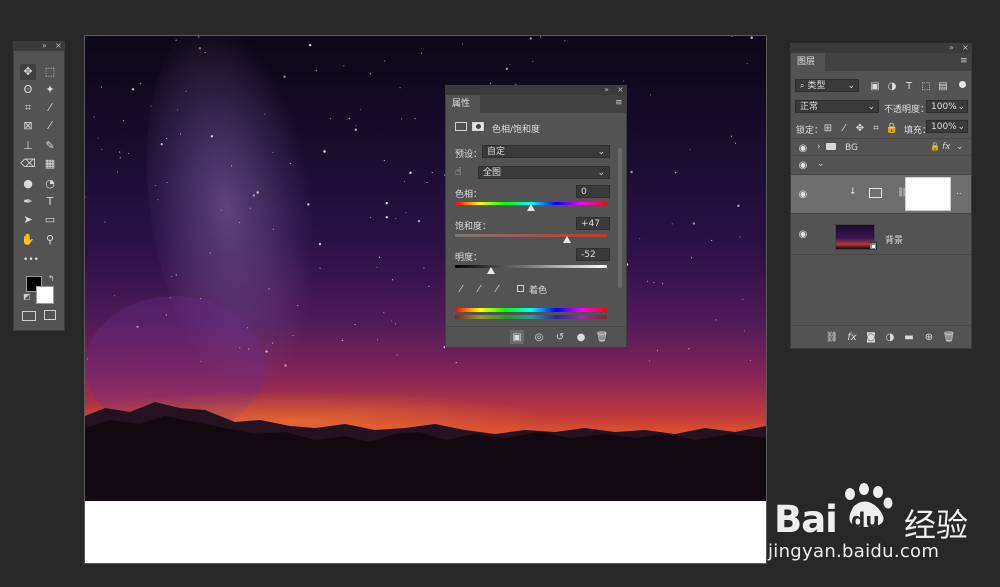 The height and width of the screenshot is (587, 1000). I want to click on rectangle-icon: ▭, so click(50, 220).